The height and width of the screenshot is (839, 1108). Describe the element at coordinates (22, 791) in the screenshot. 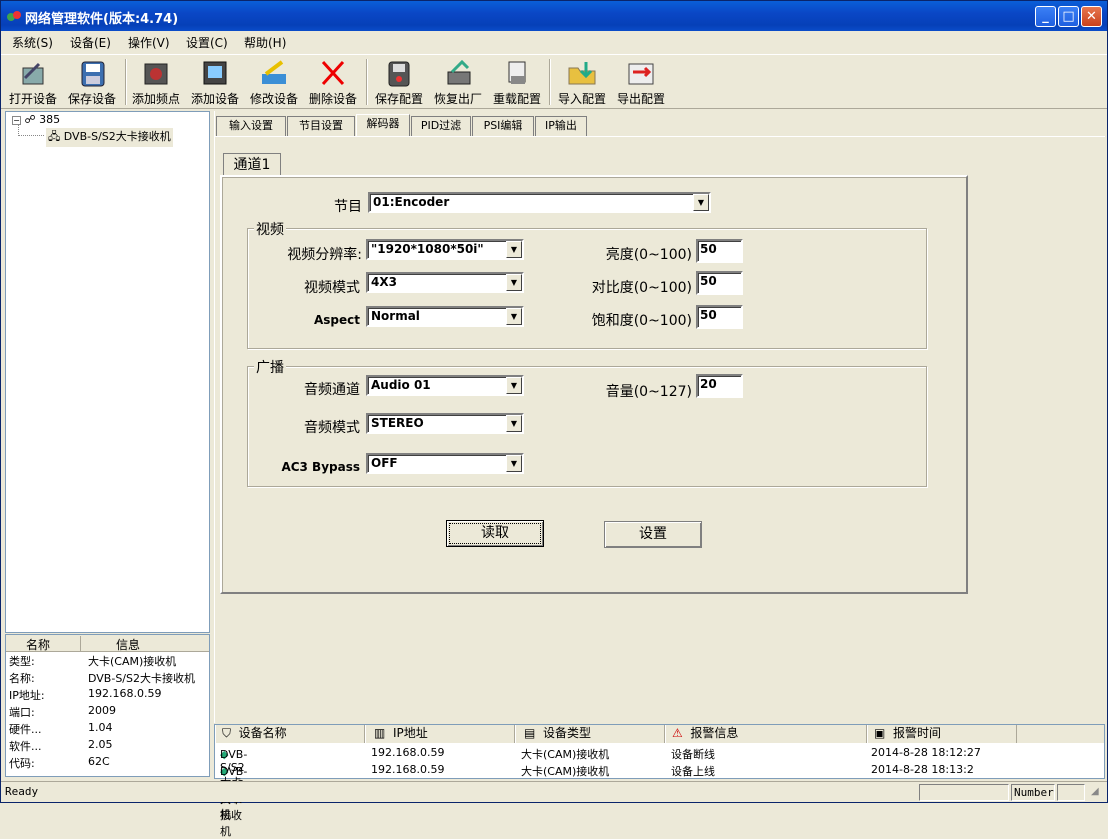

I see `status-text: Ready` at that location.